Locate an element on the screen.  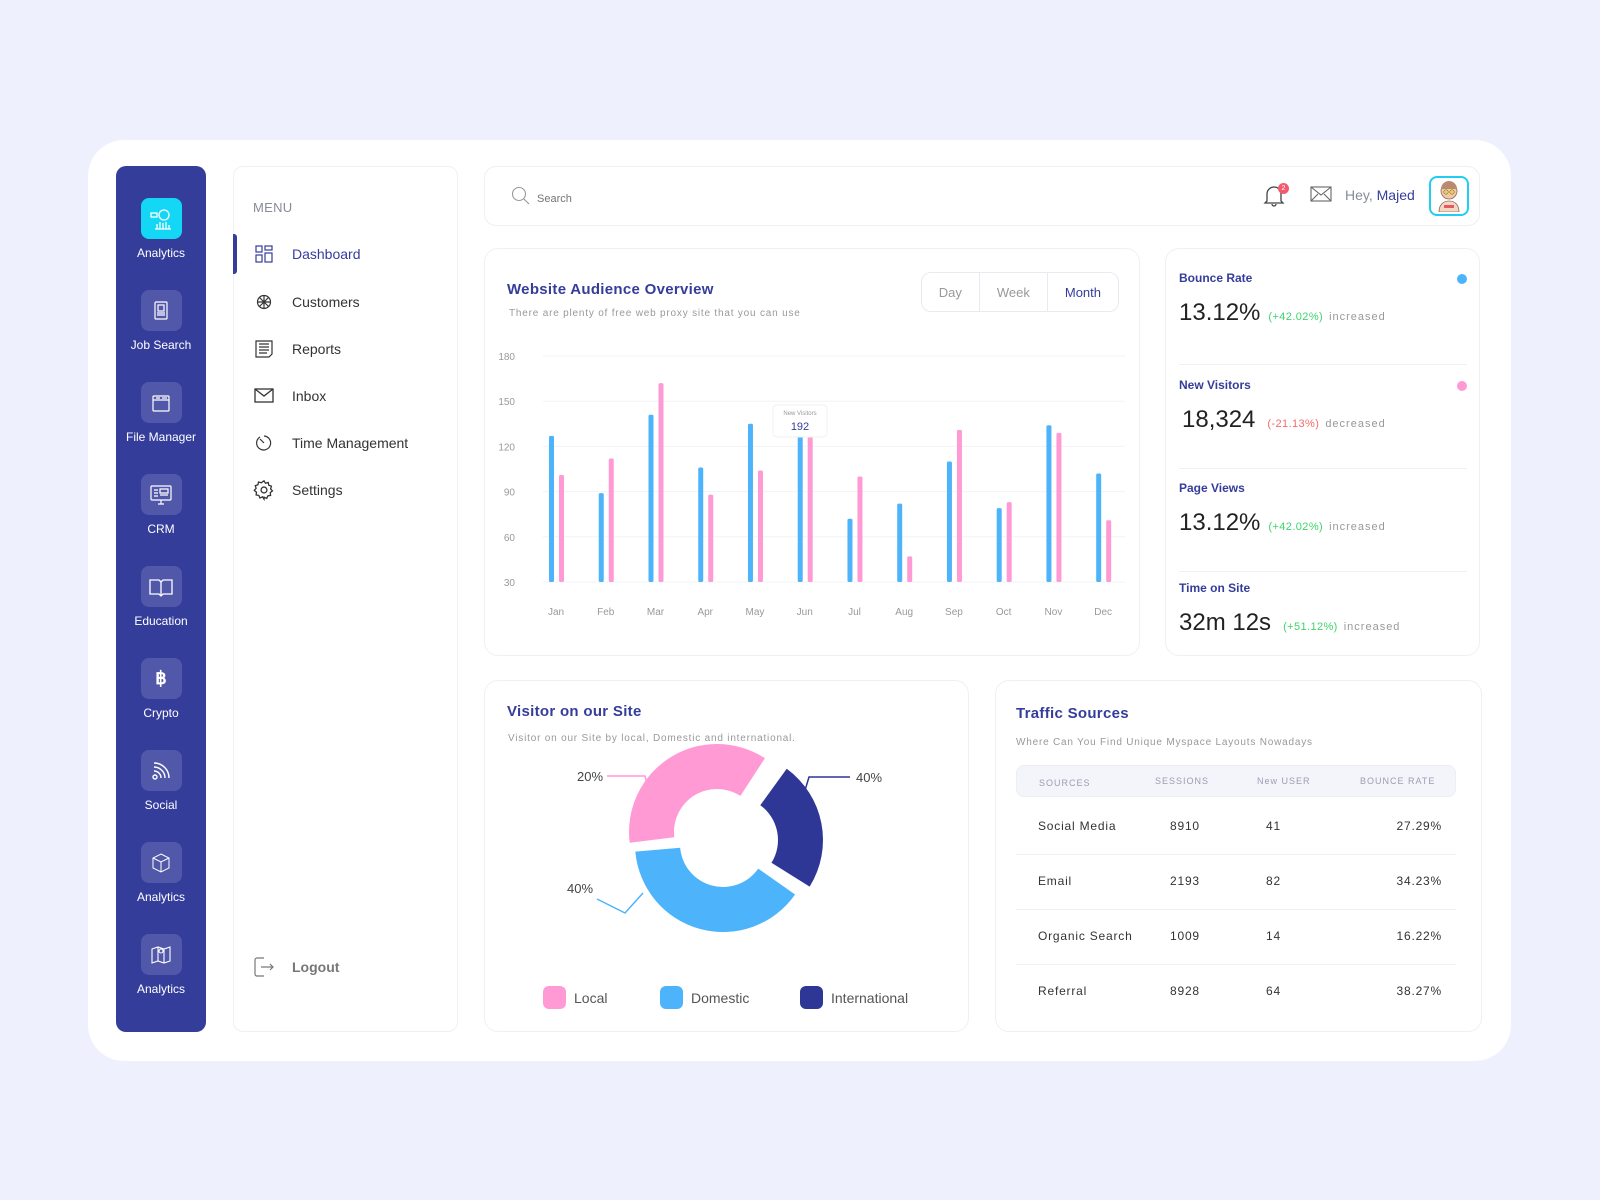
bar-jan-blue is located at coordinates (551, 508).